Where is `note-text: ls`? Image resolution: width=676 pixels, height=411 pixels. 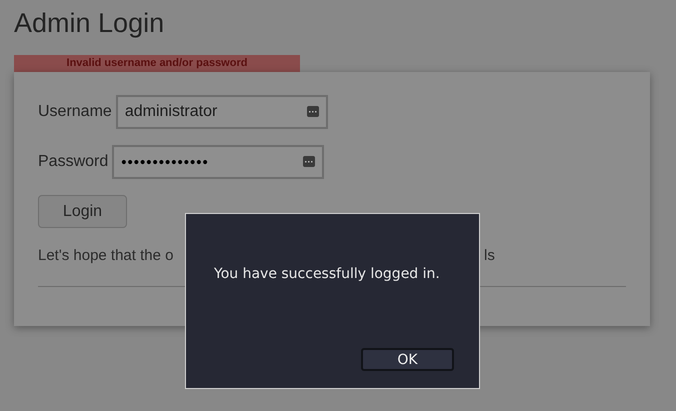 note-text: ls is located at coordinates (489, 256).